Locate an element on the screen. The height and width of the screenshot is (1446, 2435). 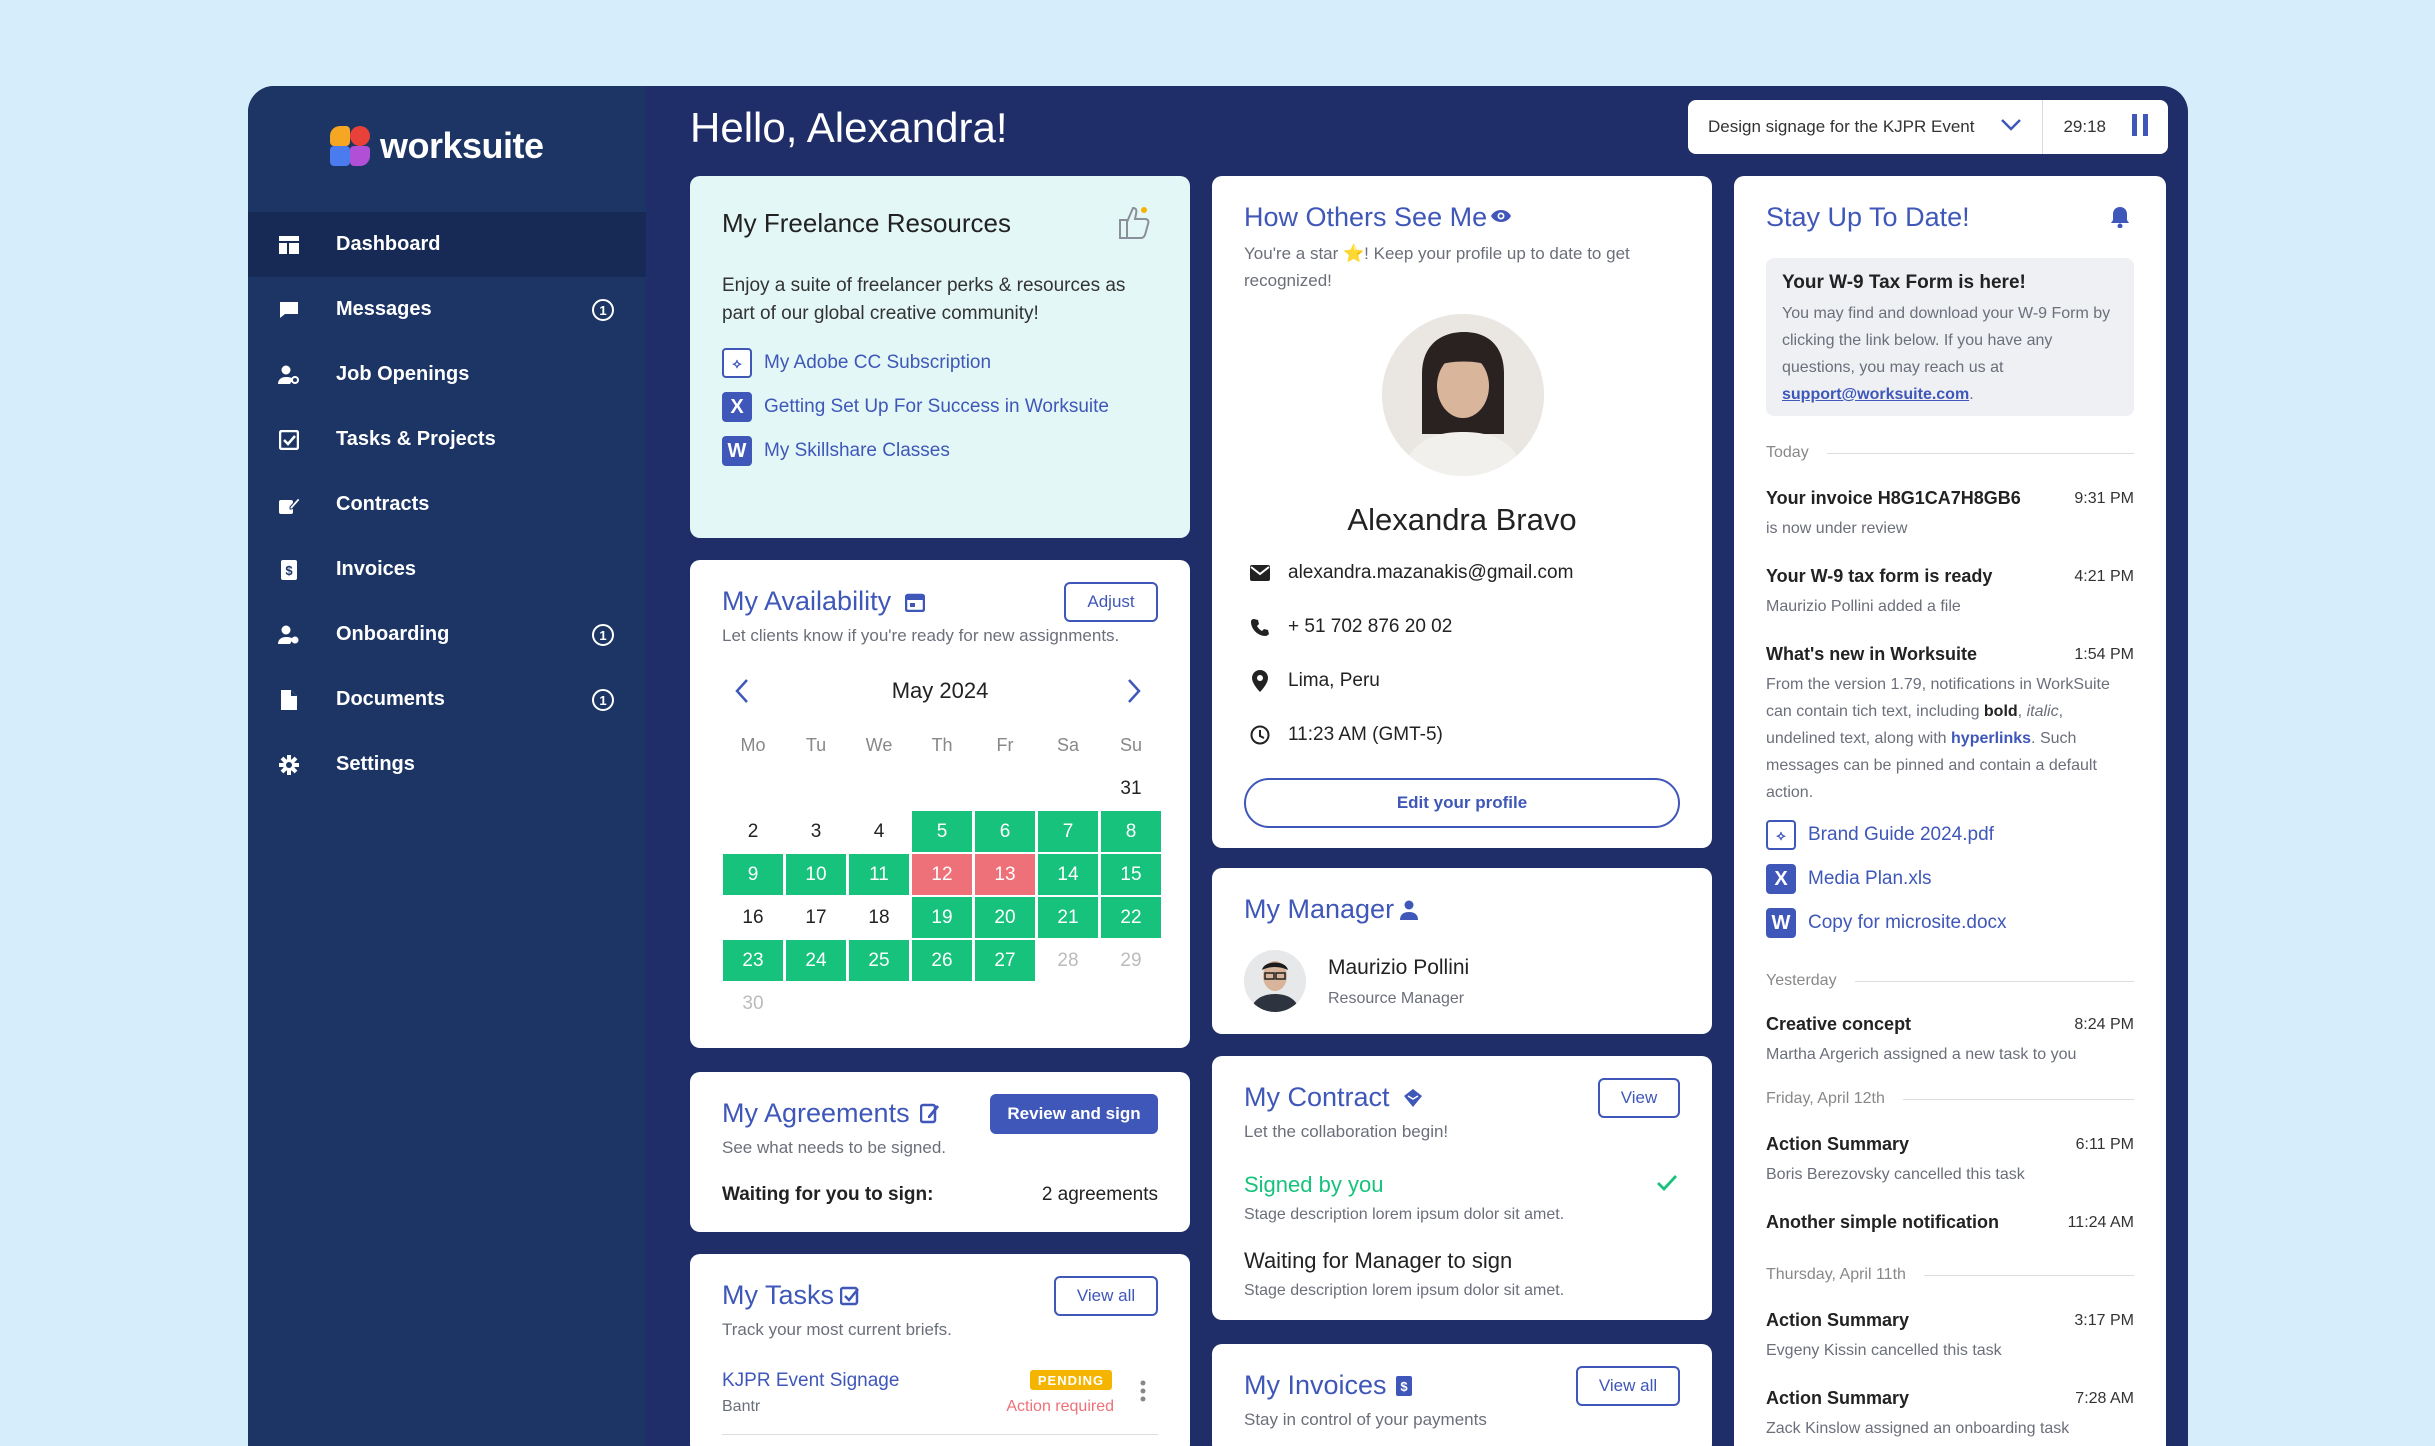
calendar-day: 18 is located at coordinates (879, 917).